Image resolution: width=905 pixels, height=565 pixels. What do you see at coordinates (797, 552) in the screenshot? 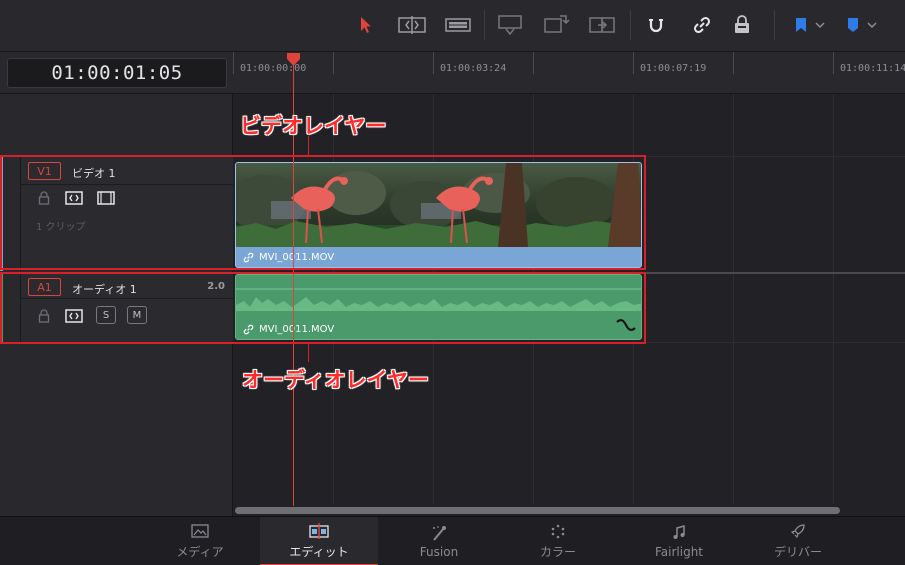
I see `tab-label: デリバー` at bounding box center [797, 552].